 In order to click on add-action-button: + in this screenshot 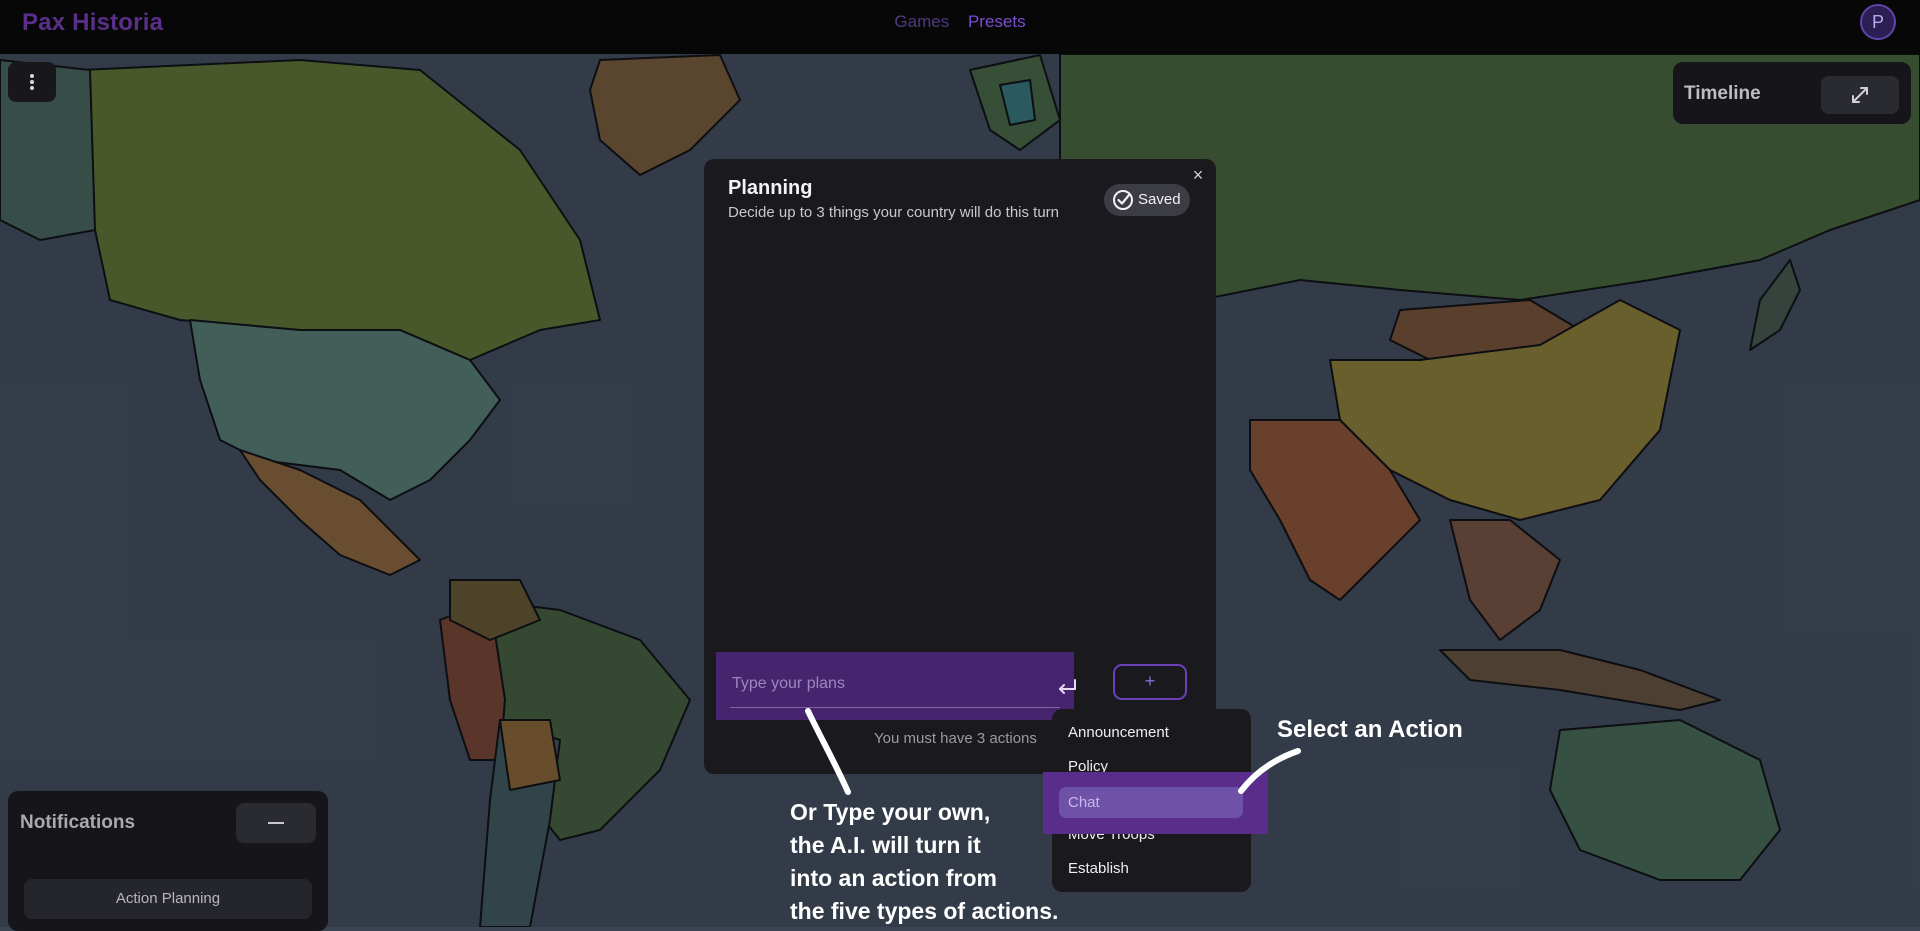, I will do `click(1150, 682)`.